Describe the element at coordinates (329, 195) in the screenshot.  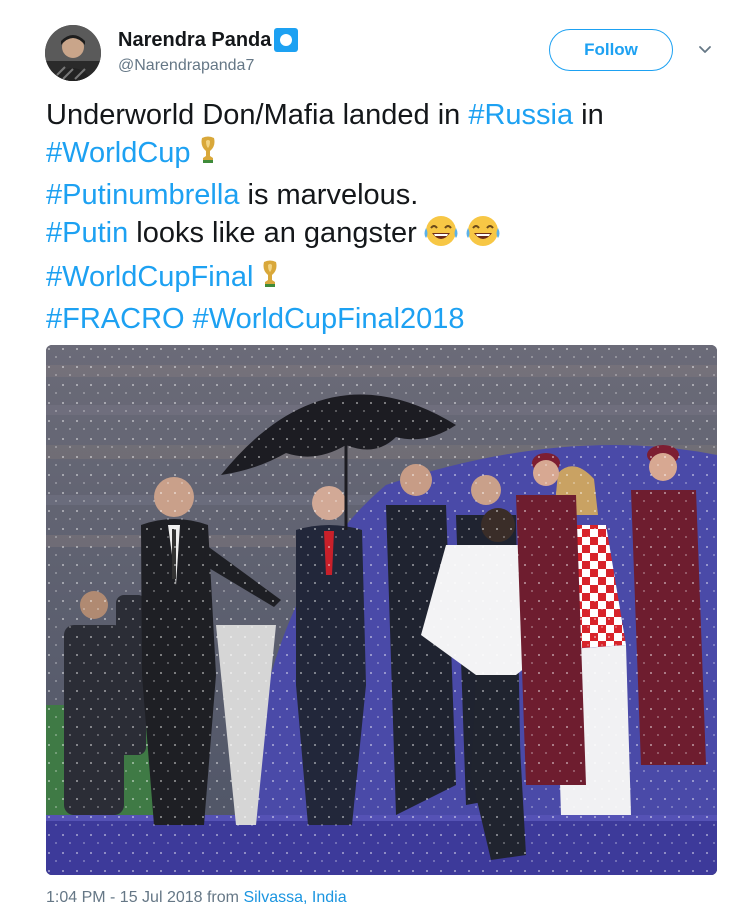
I see `tweet-text-segment: is marvelous.` at that location.